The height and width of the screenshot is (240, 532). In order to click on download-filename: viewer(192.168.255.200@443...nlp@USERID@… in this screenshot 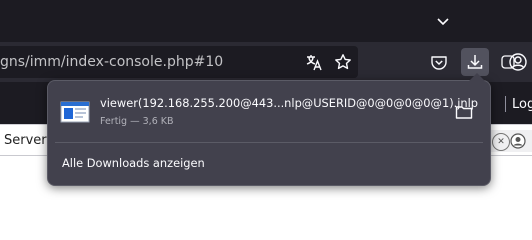, I will do `click(289, 103)`.